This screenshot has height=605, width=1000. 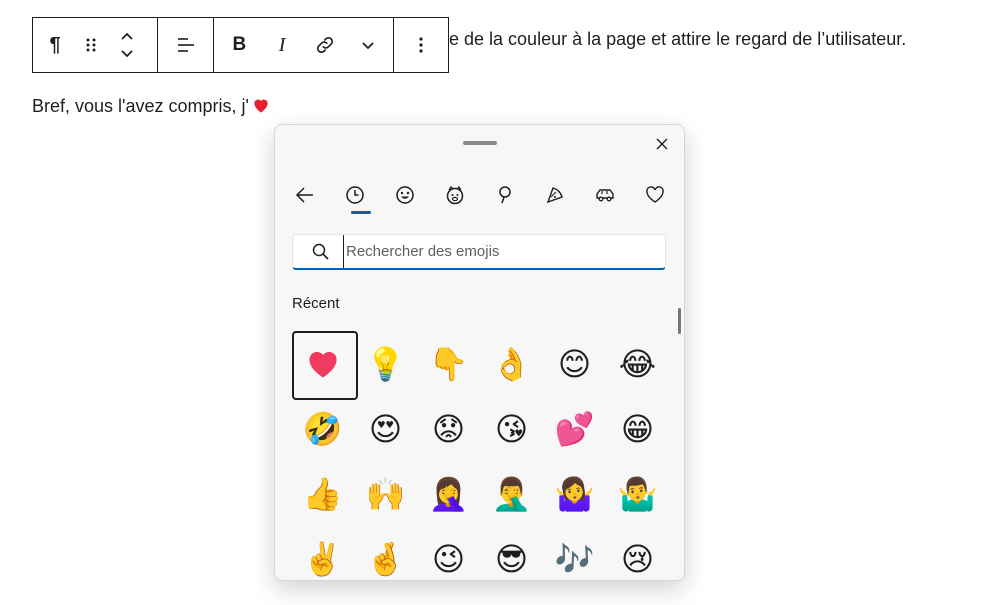 I want to click on align-left-icon, so click(x=185, y=45).